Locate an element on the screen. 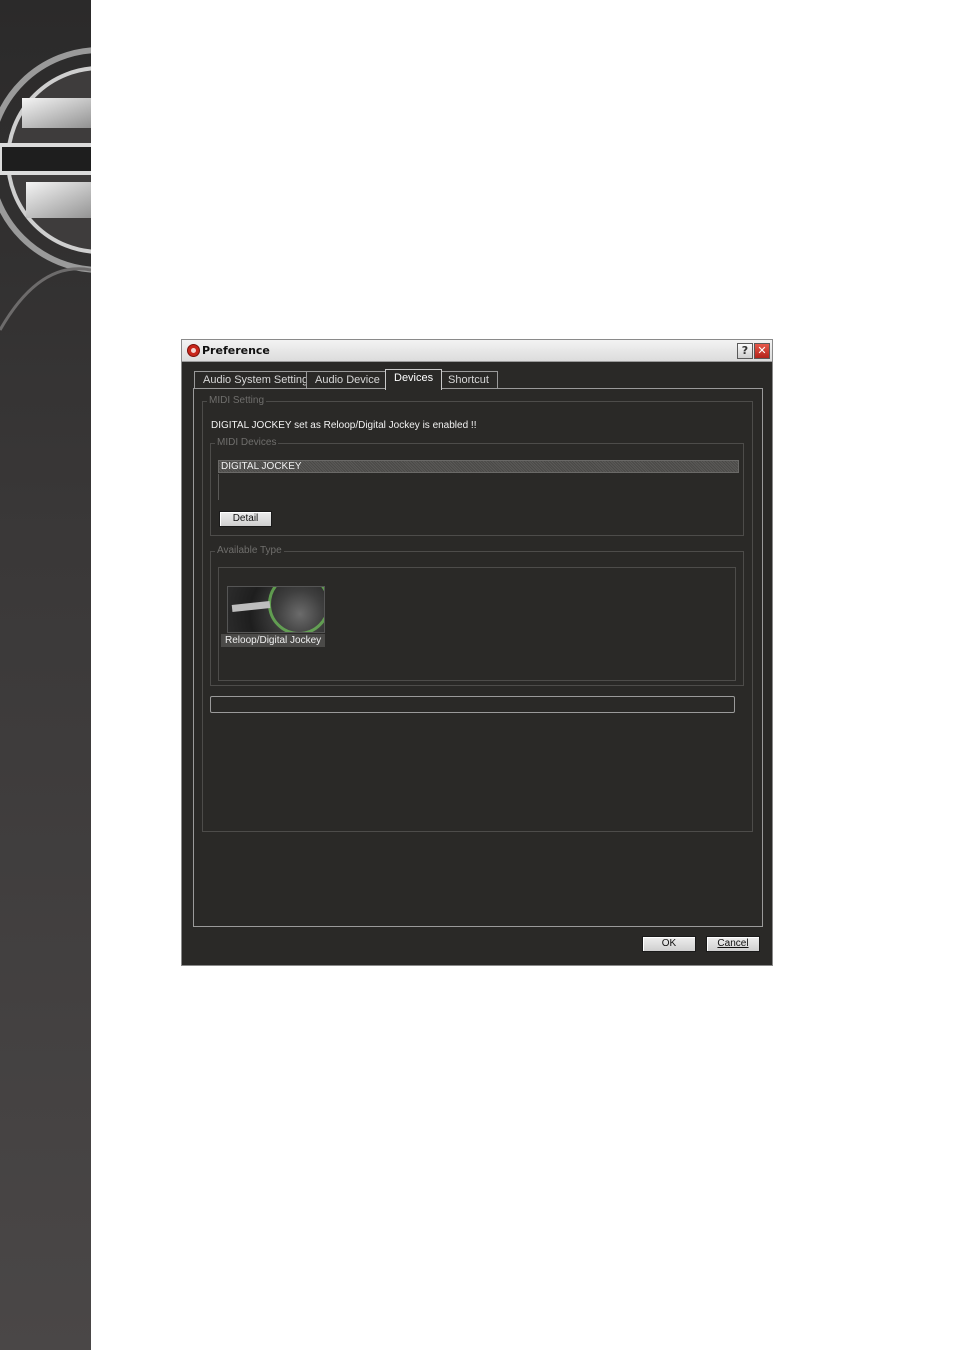 Image resolution: width=954 pixels, height=1350 pixels. jog-wheel-ring-icon is located at coordinates (296, 609).